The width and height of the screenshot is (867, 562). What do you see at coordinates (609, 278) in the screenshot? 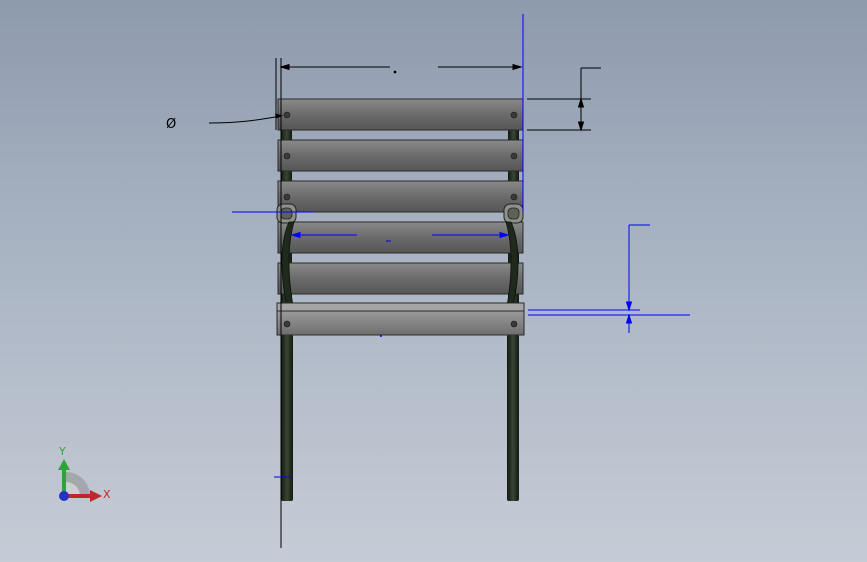
I see `seat-thickness-dimension` at bounding box center [609, 278].